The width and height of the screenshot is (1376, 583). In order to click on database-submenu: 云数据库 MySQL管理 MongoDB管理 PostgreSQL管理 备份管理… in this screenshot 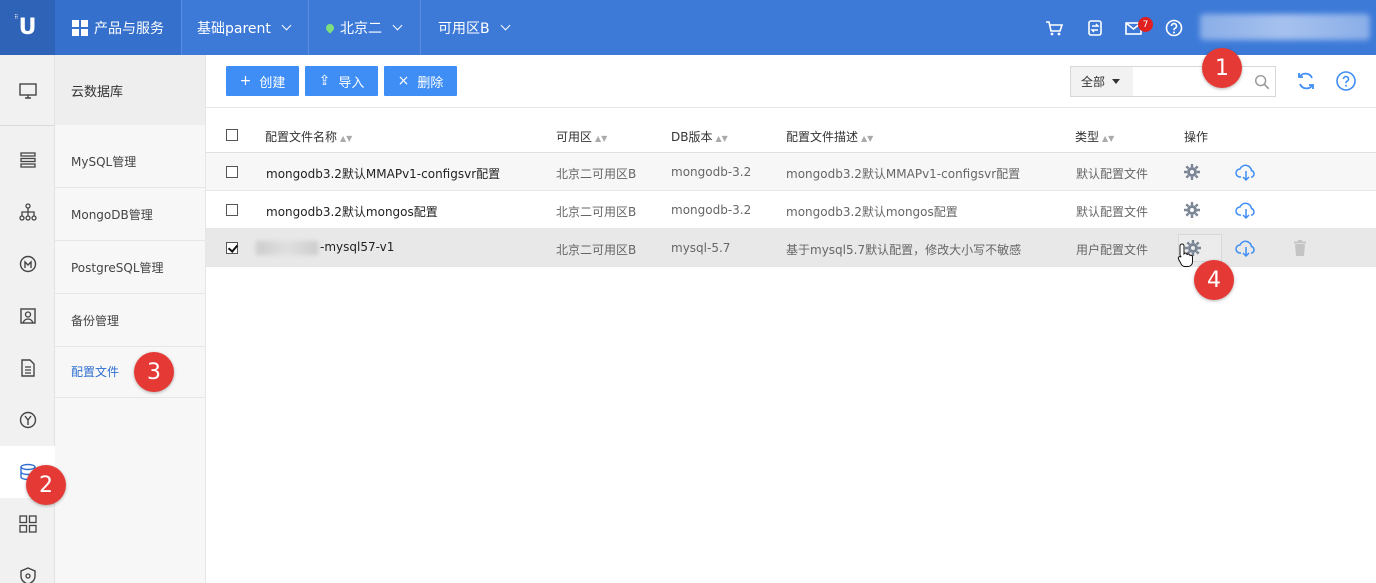, I will do `click(130, 319)`.